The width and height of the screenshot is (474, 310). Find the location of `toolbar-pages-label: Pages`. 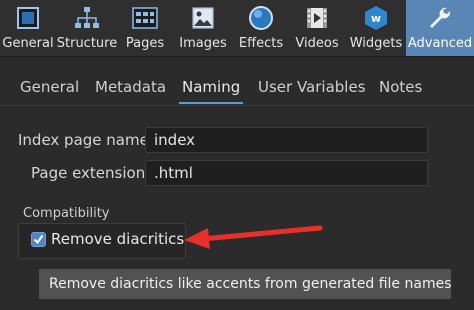

toolbar-pages-label: Pages is located at coordinates (145, 43).